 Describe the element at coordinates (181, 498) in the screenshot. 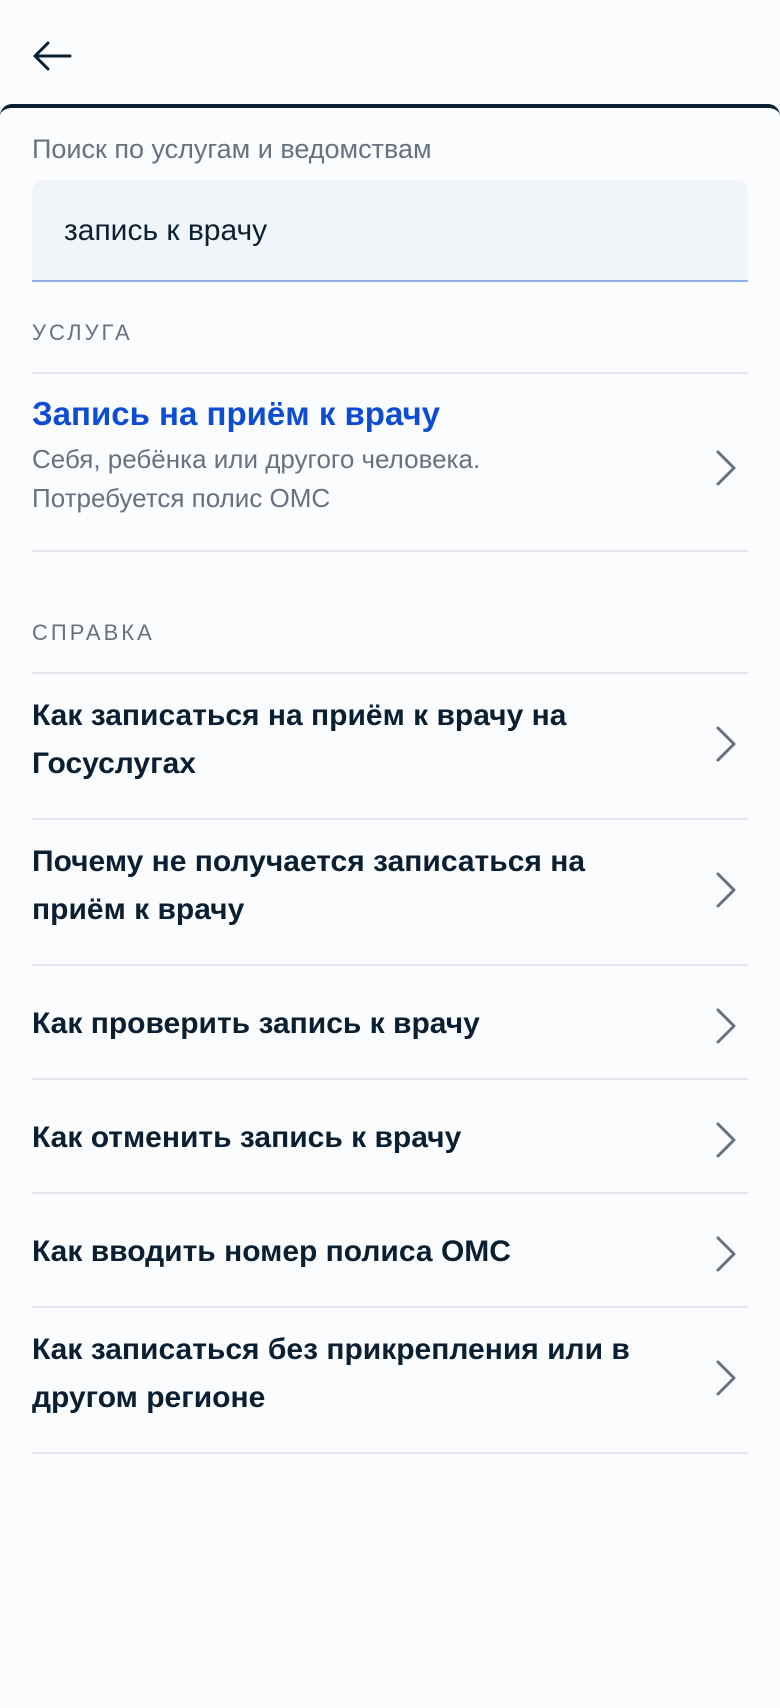

I see `service-item-desc-line2: Потребуется полис ОМС` at that location.